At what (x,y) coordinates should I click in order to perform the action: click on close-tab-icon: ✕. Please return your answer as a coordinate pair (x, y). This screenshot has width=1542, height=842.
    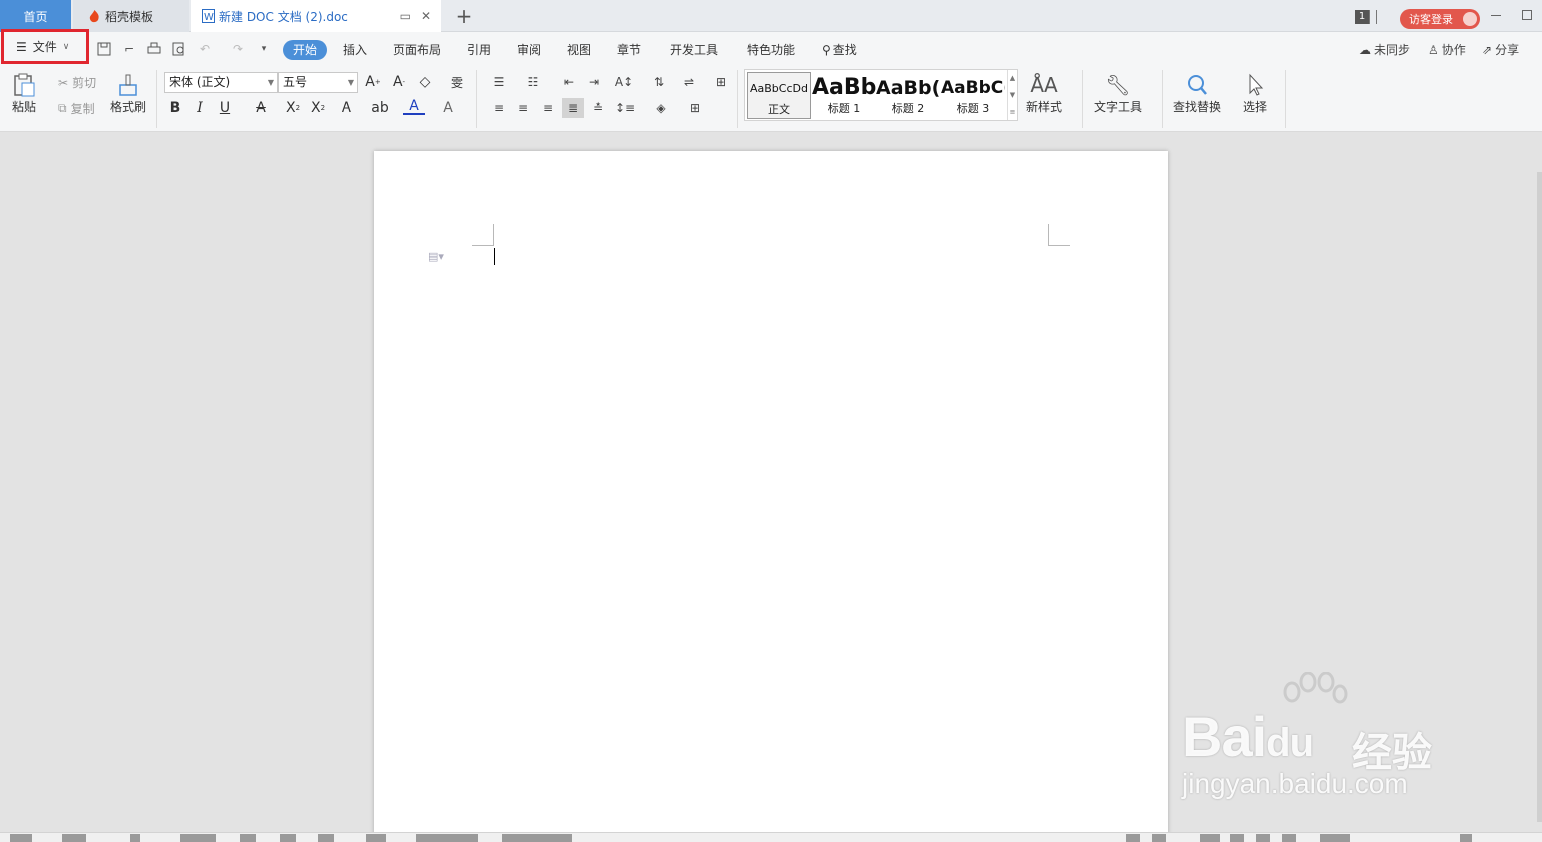
    Looking at the image, I should click on (426, 16).